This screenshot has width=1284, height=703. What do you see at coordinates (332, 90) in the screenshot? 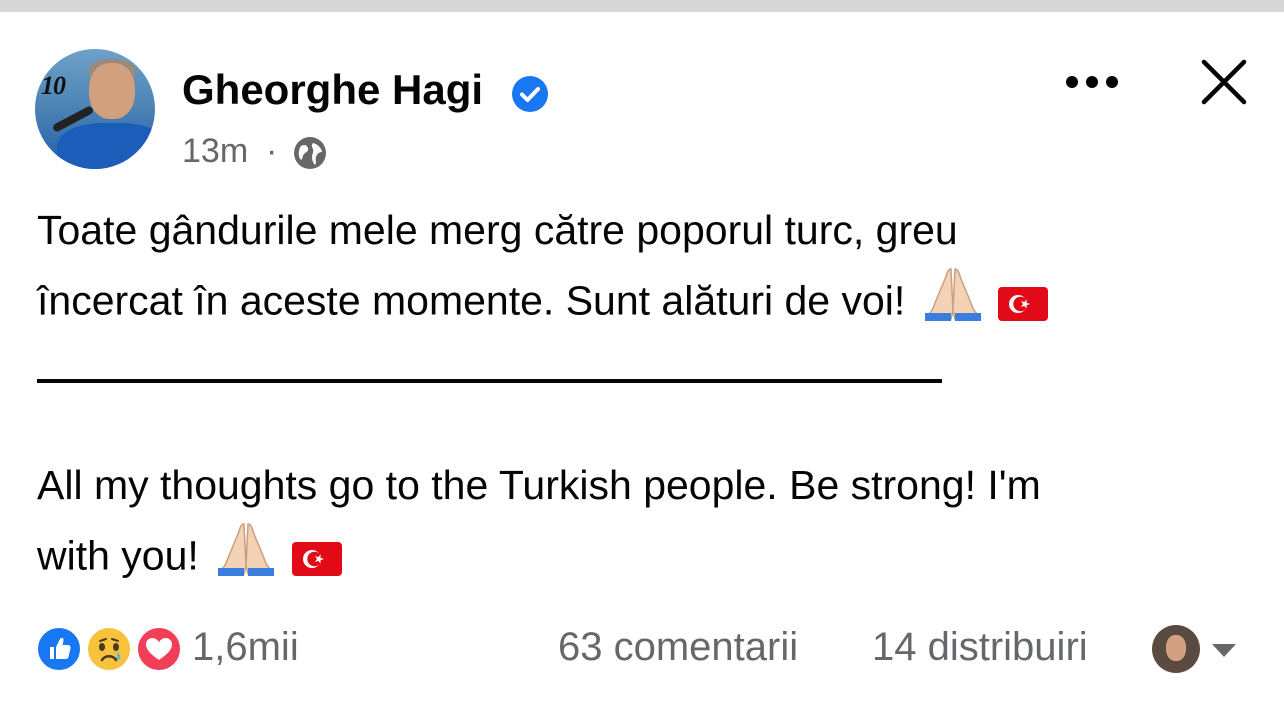
I see `author-name: Gheorghe Hagi` at bounding box center [332, 90].